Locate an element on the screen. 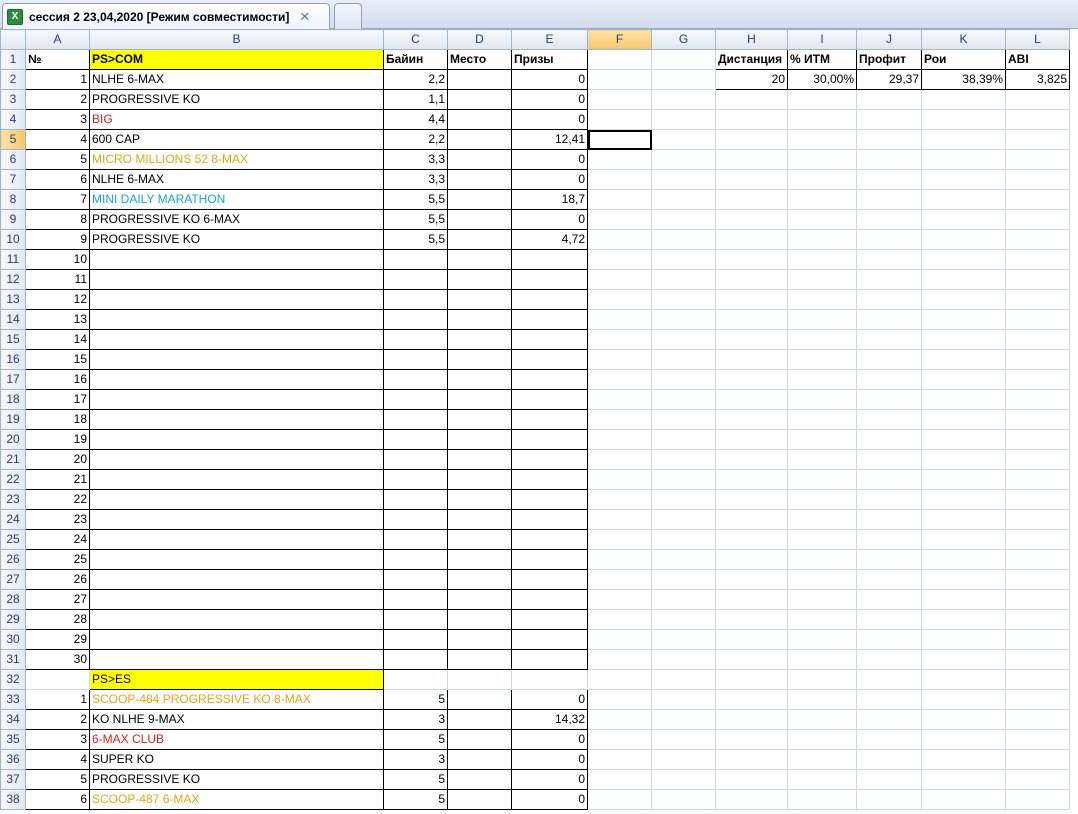  cell-g18 is located at coordinates (683, 399).